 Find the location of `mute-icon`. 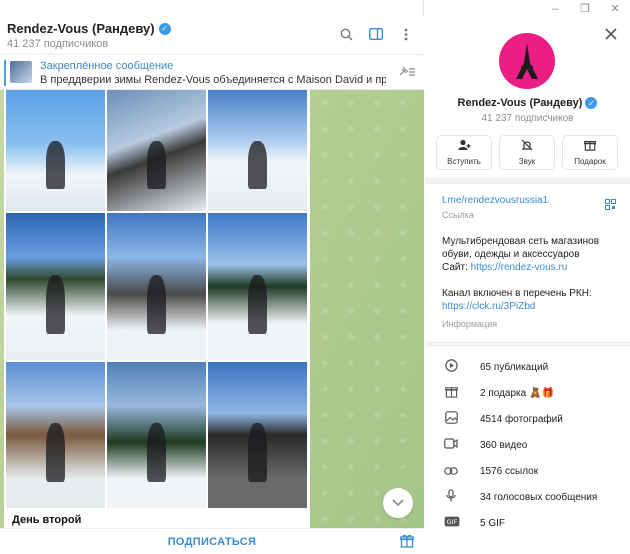

mute-icon is located at coordinates (527, 146).